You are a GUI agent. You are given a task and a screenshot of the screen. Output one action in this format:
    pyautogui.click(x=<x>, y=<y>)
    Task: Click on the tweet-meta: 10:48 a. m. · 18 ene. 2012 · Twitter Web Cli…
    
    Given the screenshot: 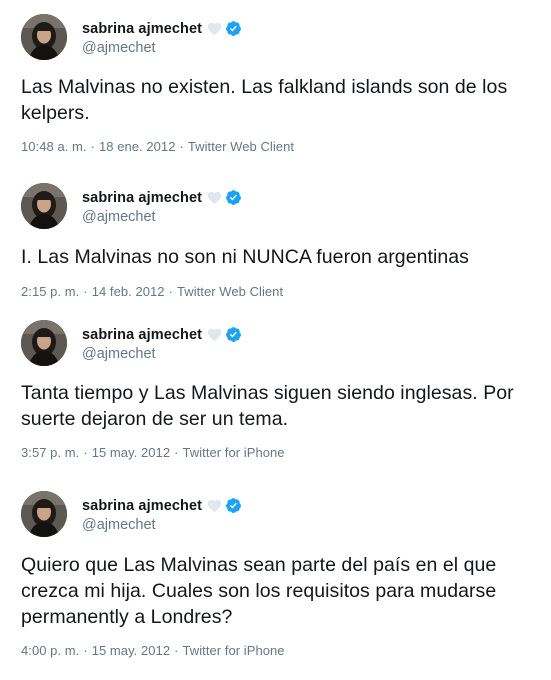 What is the action you would take?
    pyautogui.click(x=280, y=146)
    